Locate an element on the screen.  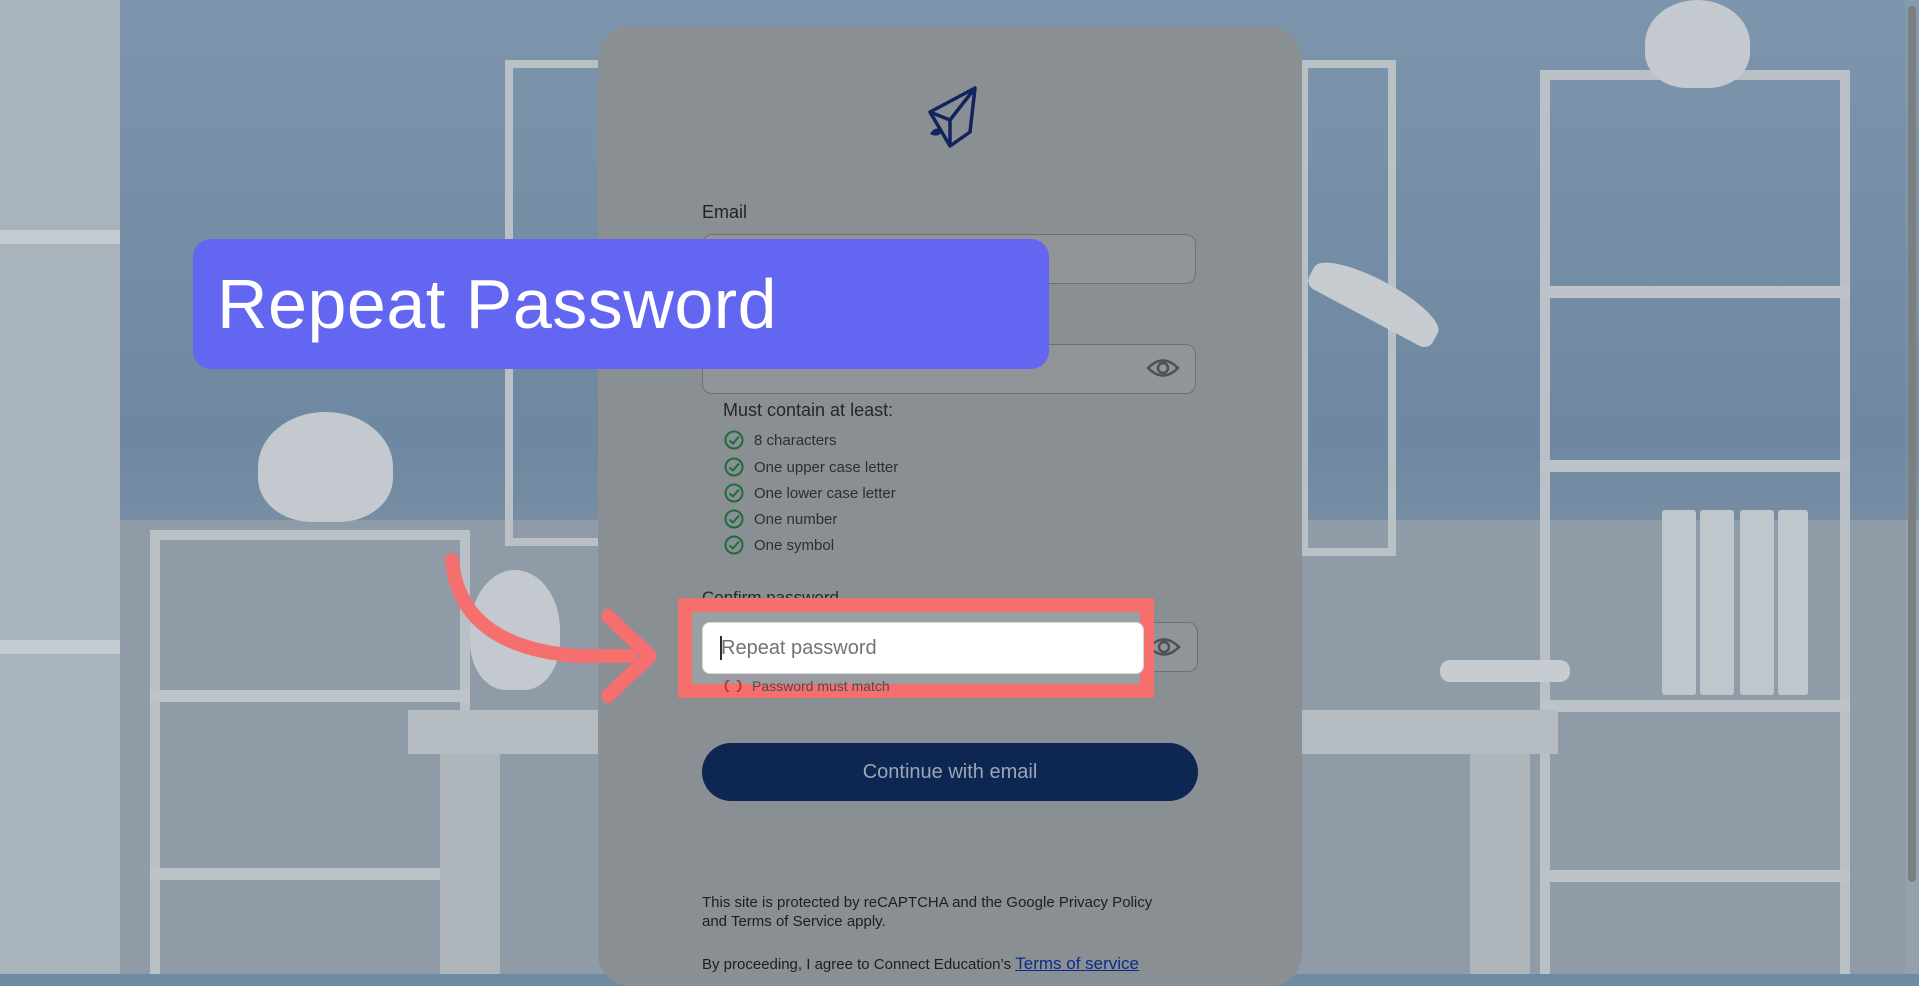
rule-item: One number is located at coordinates (780, 519).